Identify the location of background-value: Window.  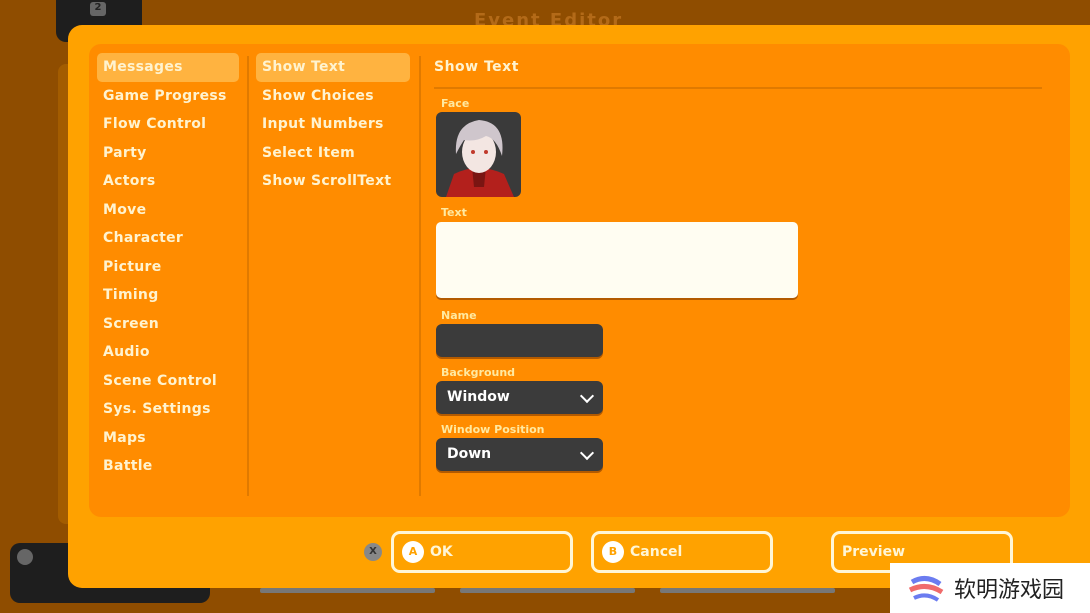
(478, 397).